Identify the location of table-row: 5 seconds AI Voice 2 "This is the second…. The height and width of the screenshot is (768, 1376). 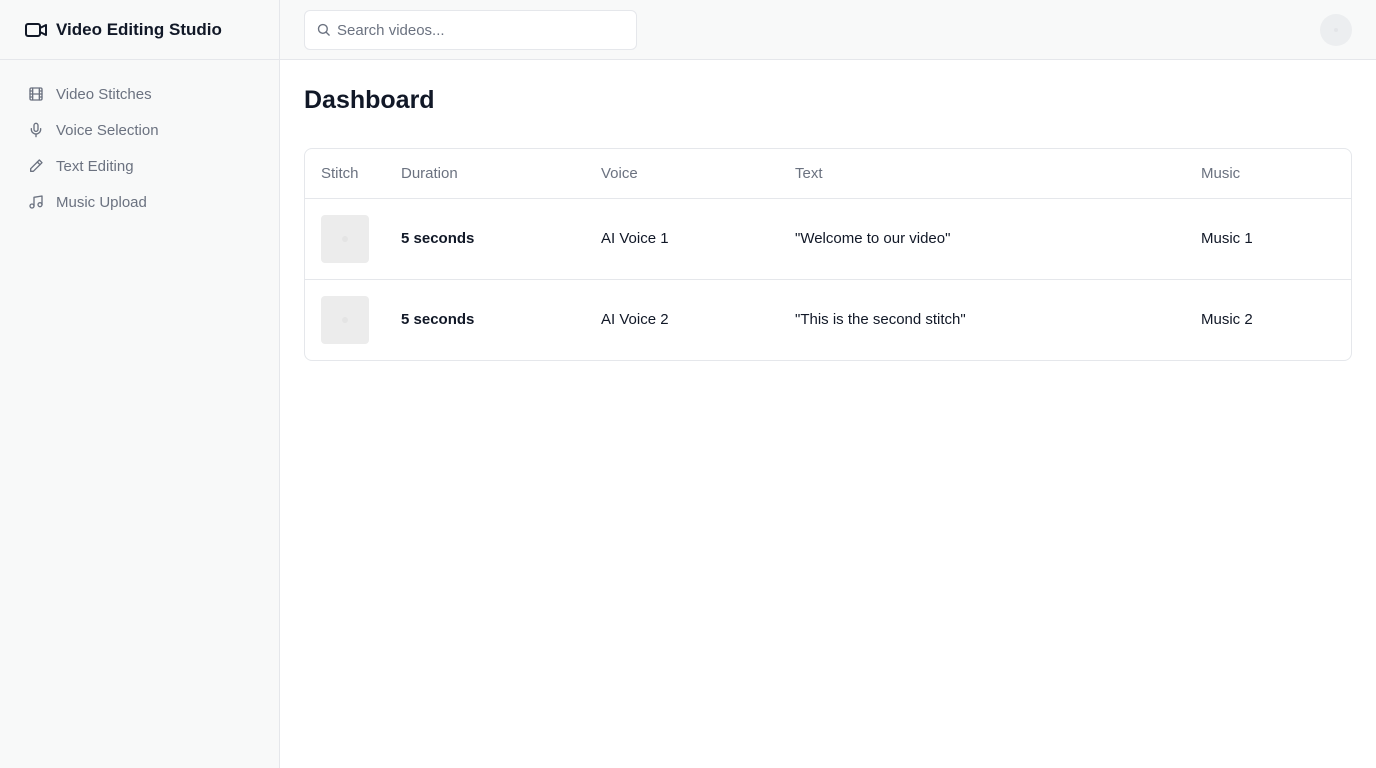
(828, 319).